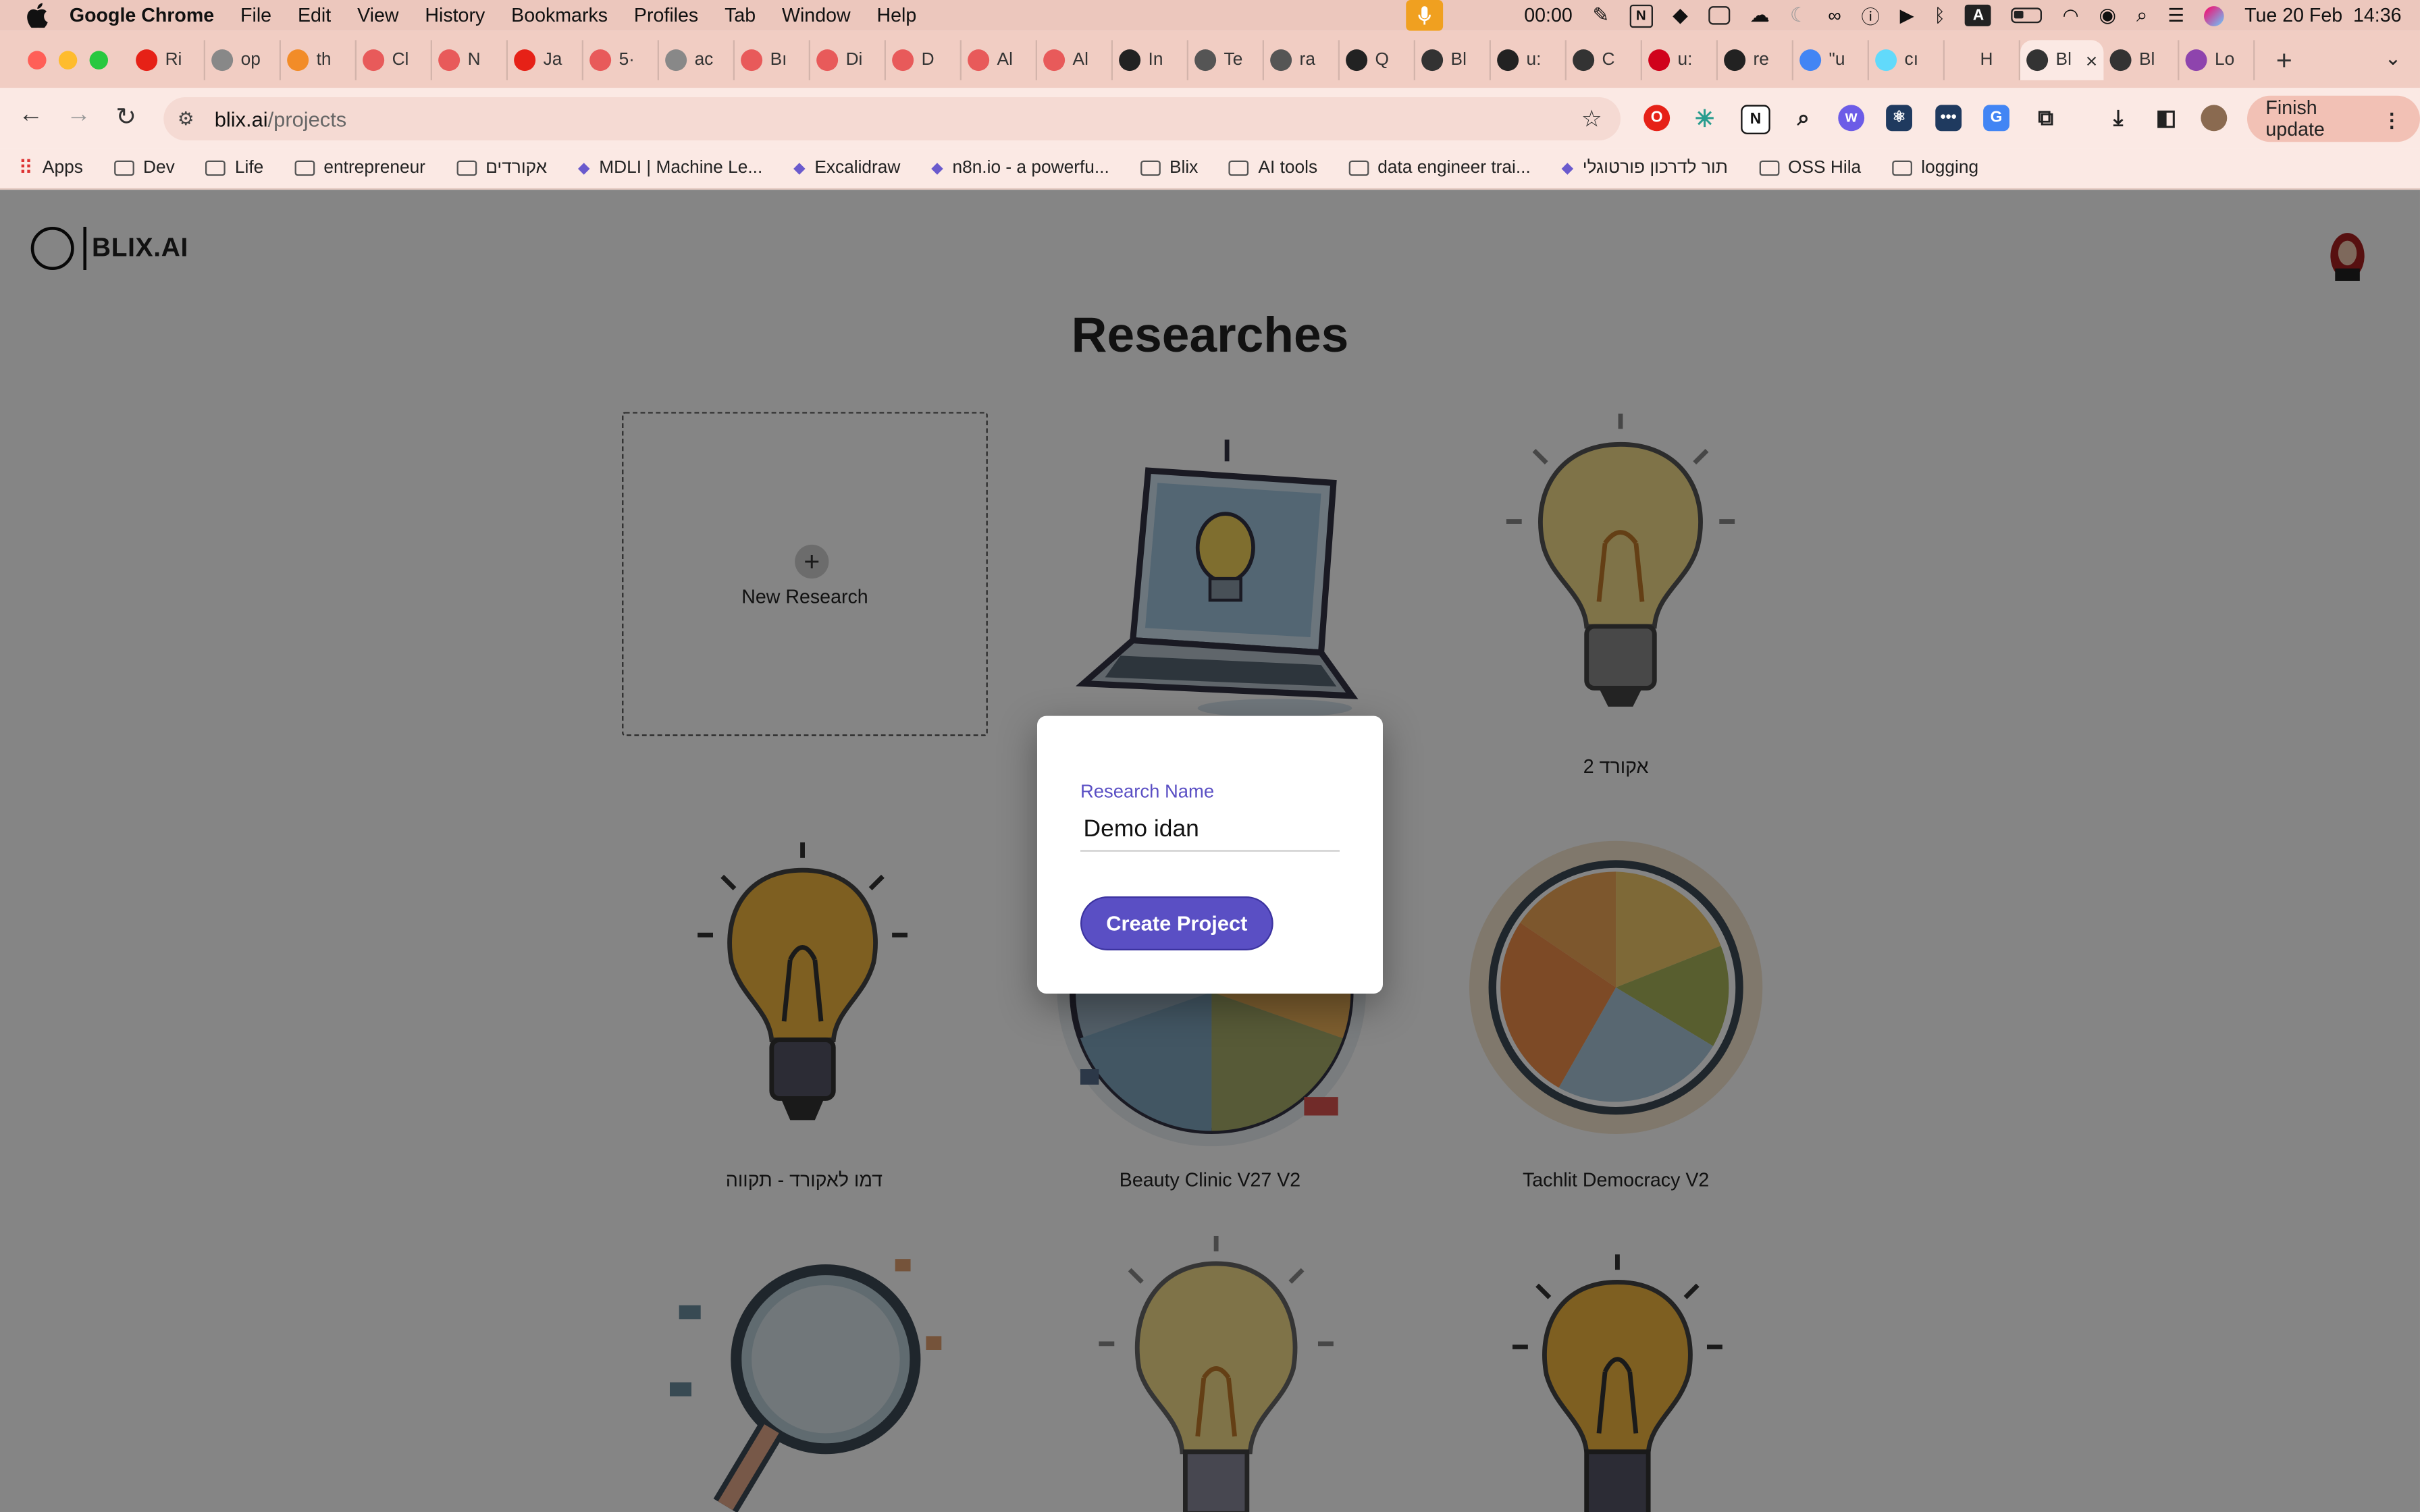  Describe the element at coordinates (281, 118) in the screenshot. I see `url-text: blix.ai/projects` at that location.